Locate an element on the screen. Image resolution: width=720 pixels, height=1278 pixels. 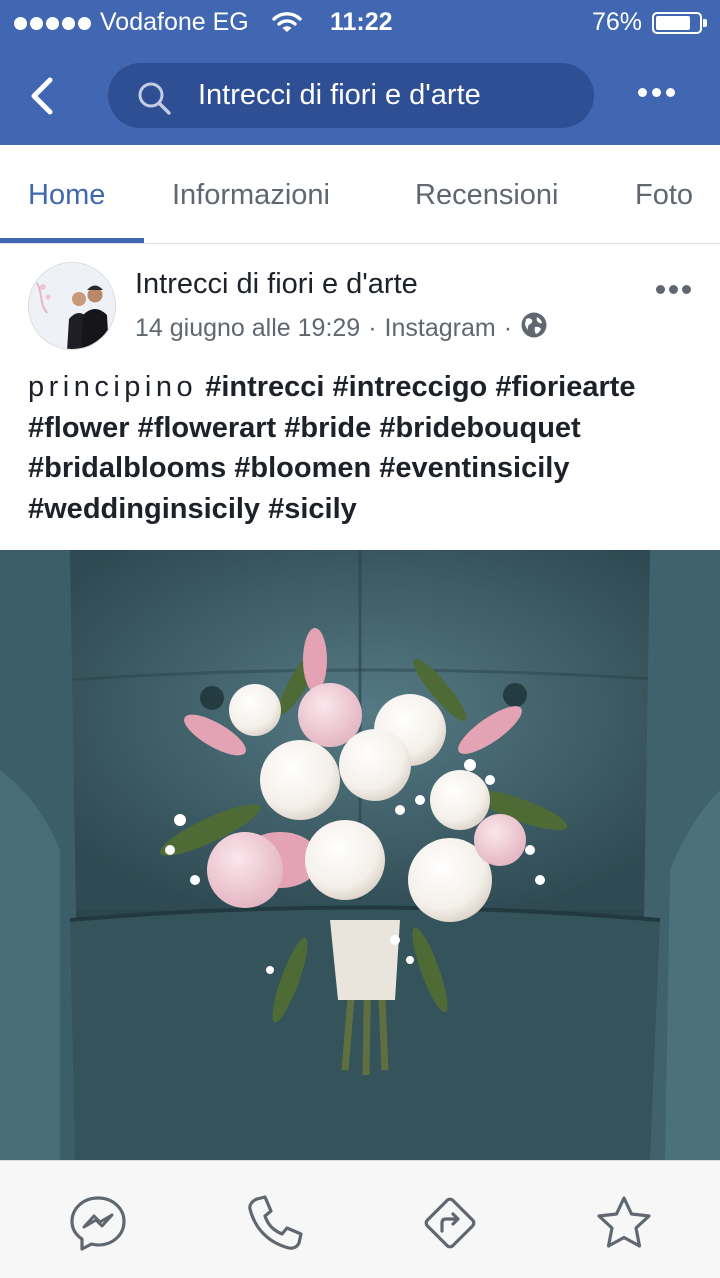
post-source: Instagram is located at coordinates (440, 328).